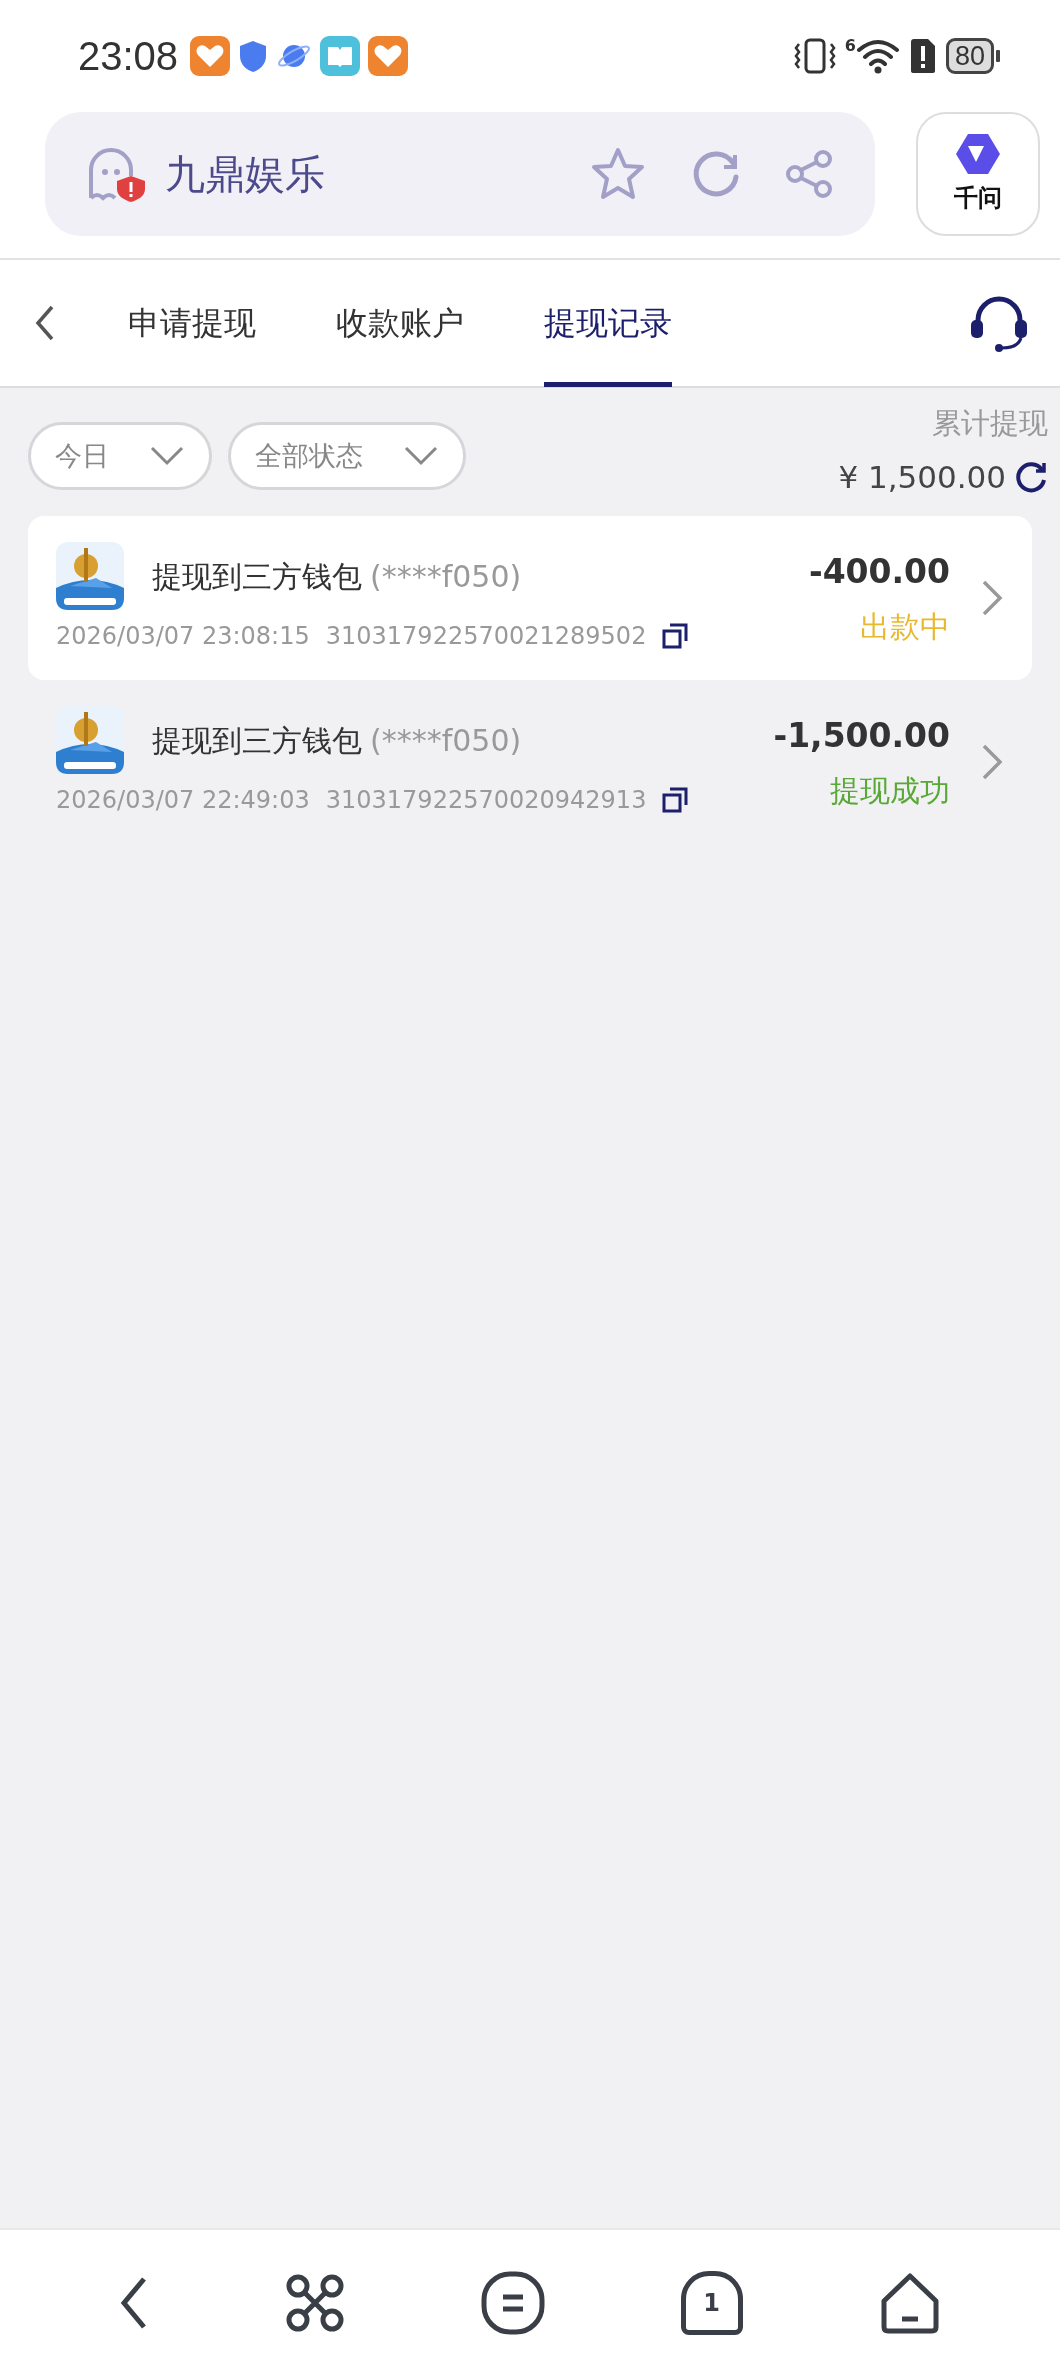 The height and width of the screenshot is (2376, 1060). Describe the element at coordinates (814, 56) in the screenshot. I see `vibrate-icon` at that location.